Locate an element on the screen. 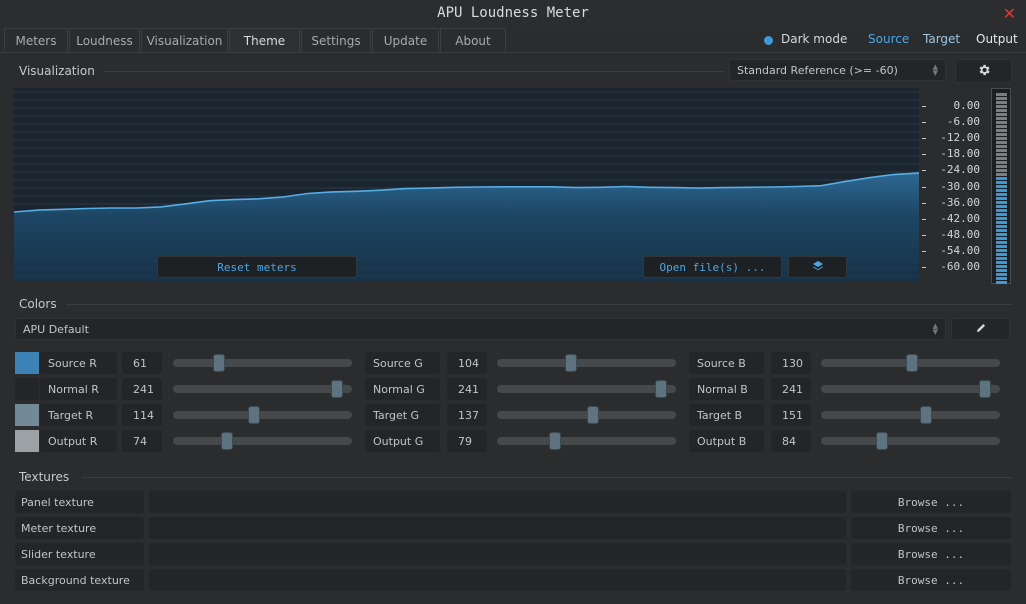  reference-select: Standard Reference (>= -60) ▲ ▼ is located at coordinates (837, 70).